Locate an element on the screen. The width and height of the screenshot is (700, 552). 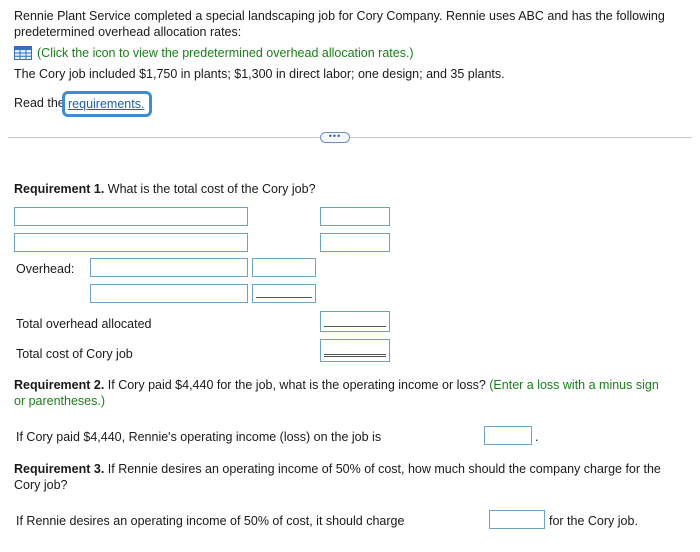
read-prefix: Read the is located at coordinates (39, 103).